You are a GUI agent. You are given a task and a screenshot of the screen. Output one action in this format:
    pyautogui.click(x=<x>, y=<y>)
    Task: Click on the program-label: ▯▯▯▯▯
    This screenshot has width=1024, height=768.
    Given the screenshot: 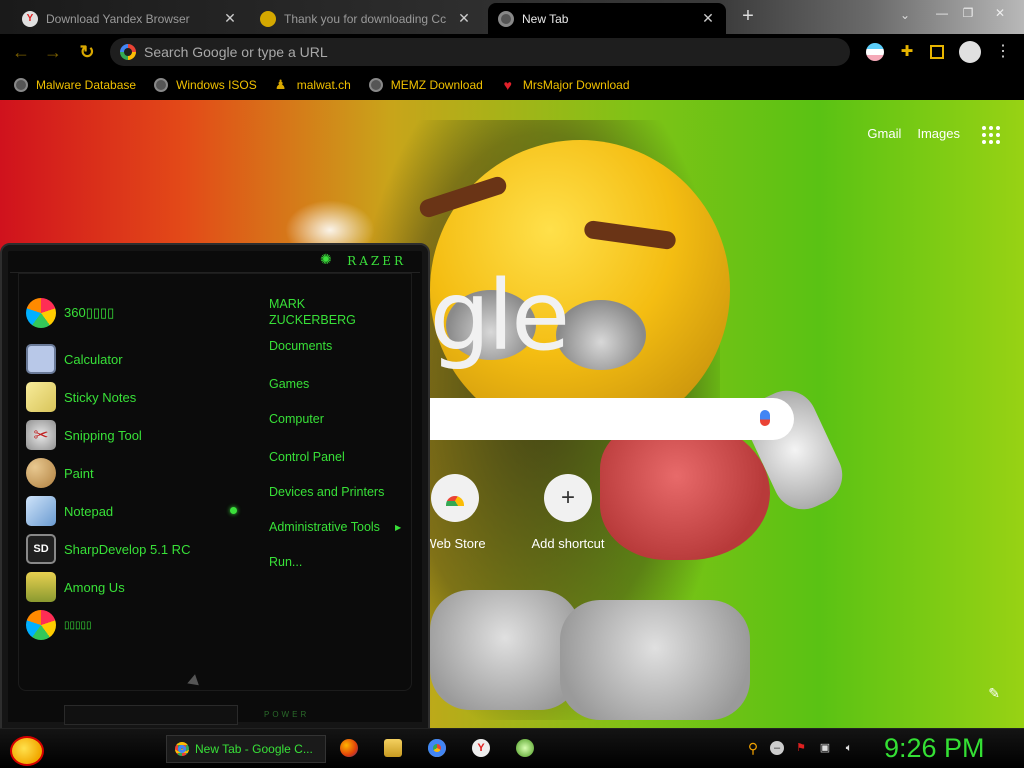 What is the action you would take?
    pyautogui.click(x=78, y=625)
    